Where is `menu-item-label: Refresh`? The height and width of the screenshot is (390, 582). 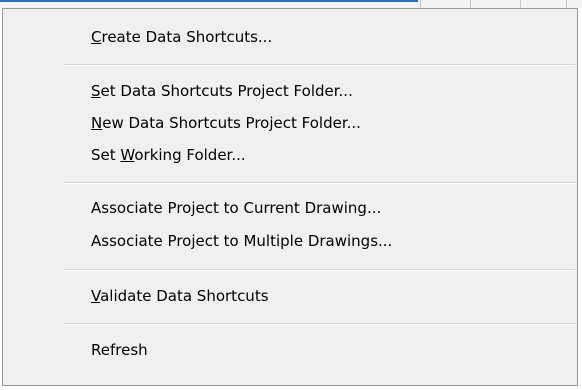
menu-item-label: Refresh is located at coordinates (119, 350).